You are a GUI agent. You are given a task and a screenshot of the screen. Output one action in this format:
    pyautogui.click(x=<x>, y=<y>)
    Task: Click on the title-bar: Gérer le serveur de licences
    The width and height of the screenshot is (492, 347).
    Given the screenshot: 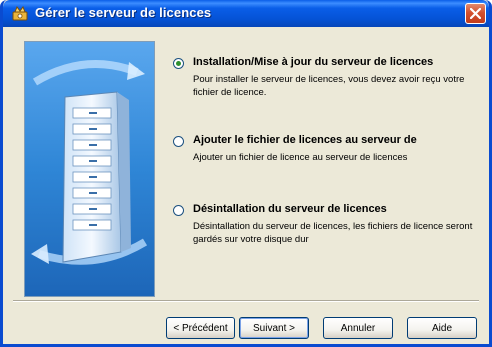 What is the action you would take?
    pyautogui.click(x=246, y=13)
    